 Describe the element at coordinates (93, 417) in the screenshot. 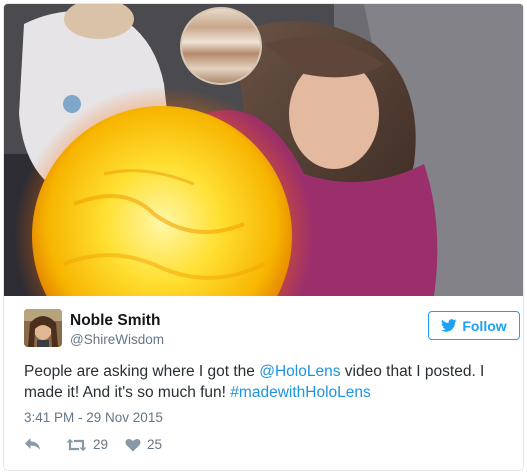

I see `tweet-timestamp: 3:41 PM - 29 Nov 2015` at that location.